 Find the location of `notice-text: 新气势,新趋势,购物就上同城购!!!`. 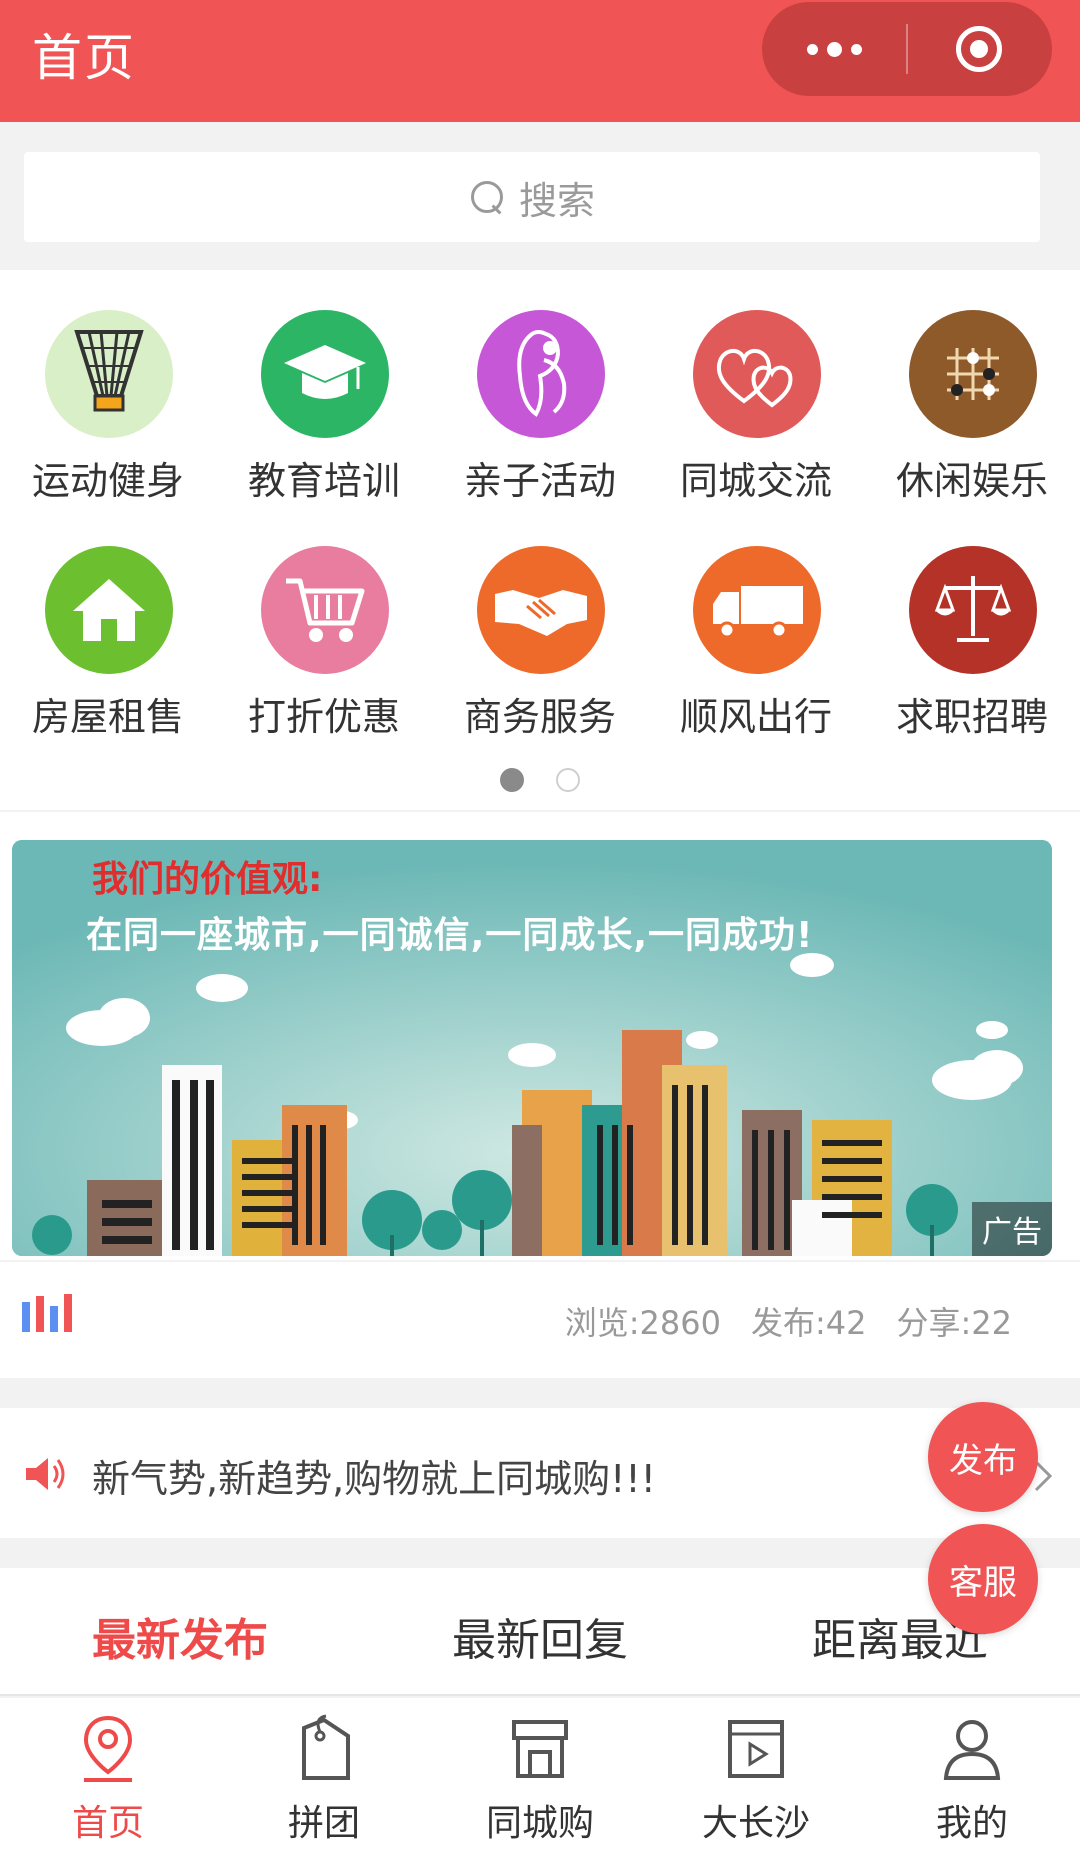

notice-text: 新气势,新趋势,购物就上同城购!!! is located at coordinates (374, 1479).